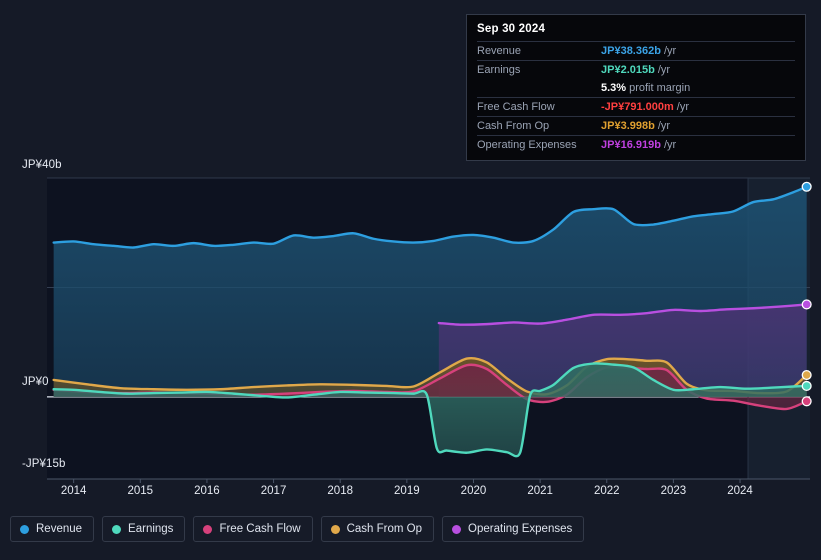 The height and width of the screenshot is (560, 821). Describe the element at coordinates (511, 29) in the screenshot. I see `tooltip-date: Sep 30 2024` at that location.